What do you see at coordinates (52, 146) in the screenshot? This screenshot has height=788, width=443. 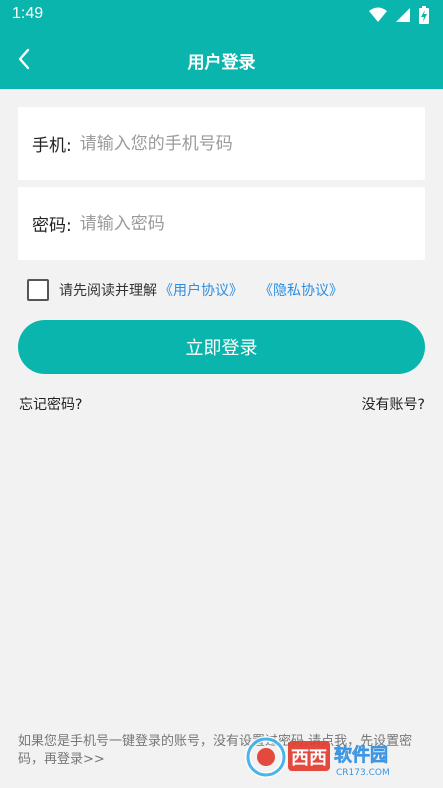 I see `phone-label: 手机:` at bounding box center [52, 146].